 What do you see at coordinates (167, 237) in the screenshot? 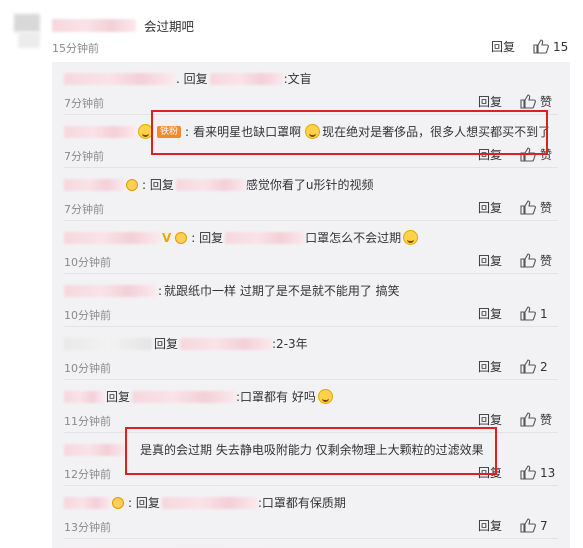
I see `verified-v-icon: V` at bounding box center [167, 237].